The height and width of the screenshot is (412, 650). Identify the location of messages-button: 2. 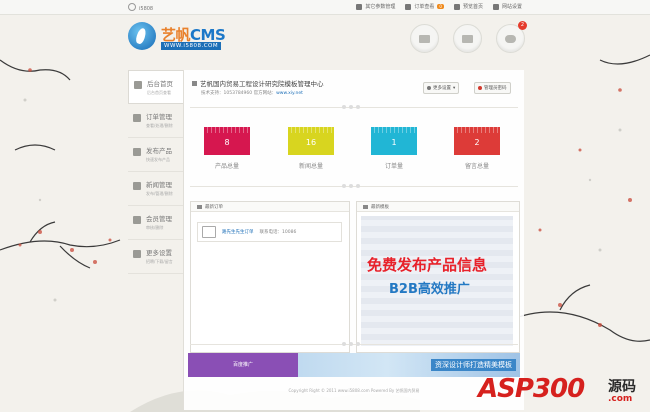
(511, 37).